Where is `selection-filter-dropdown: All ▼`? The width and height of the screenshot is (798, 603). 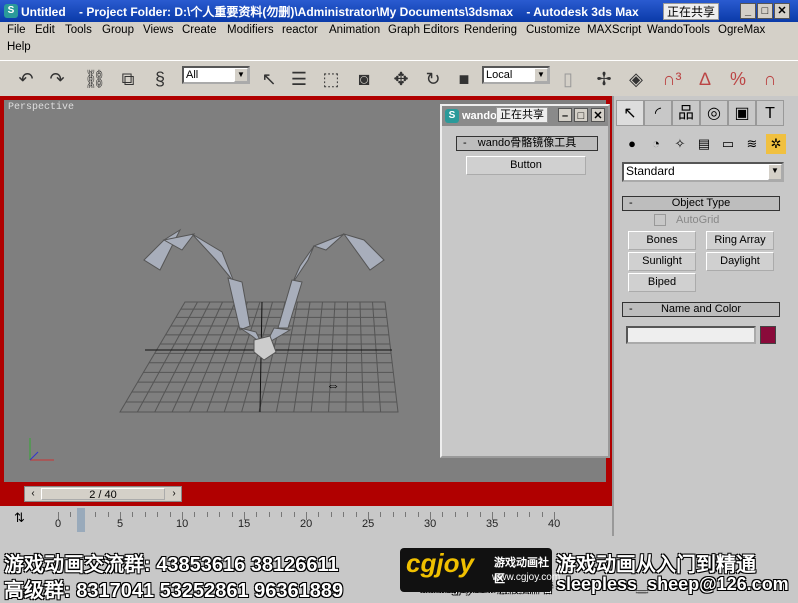
selection-filter-dropdown: All ▼ is located at coordinates (216, 75).